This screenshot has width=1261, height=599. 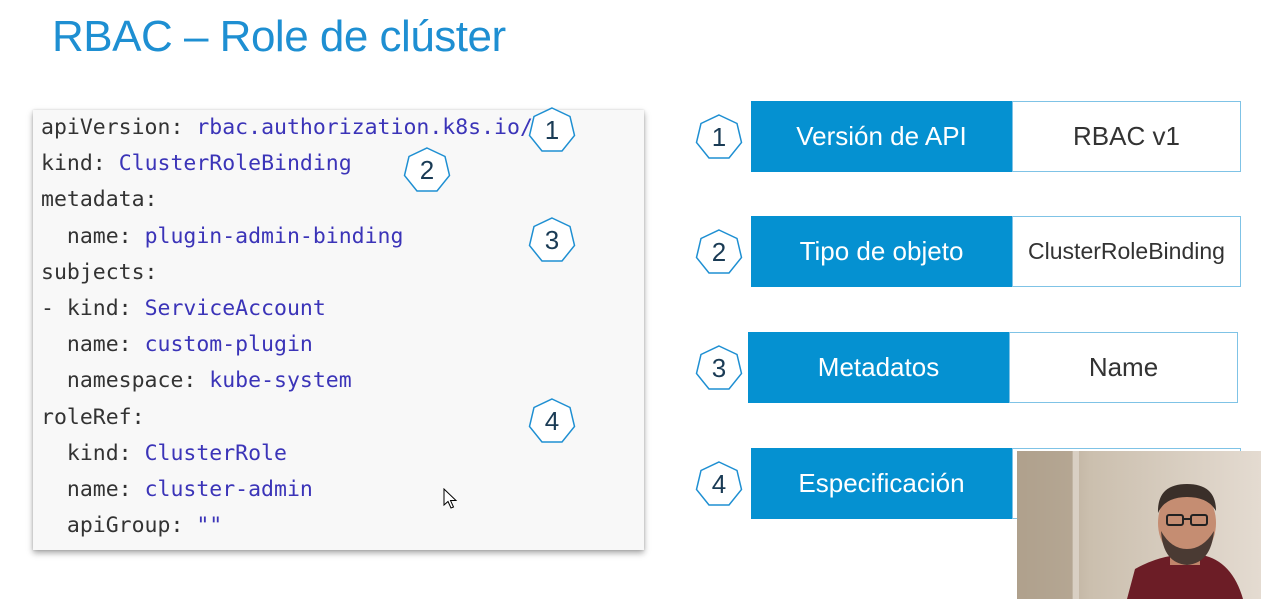 I want to click on row-1-value: RBAC v1, so click(x=1126, y=136).